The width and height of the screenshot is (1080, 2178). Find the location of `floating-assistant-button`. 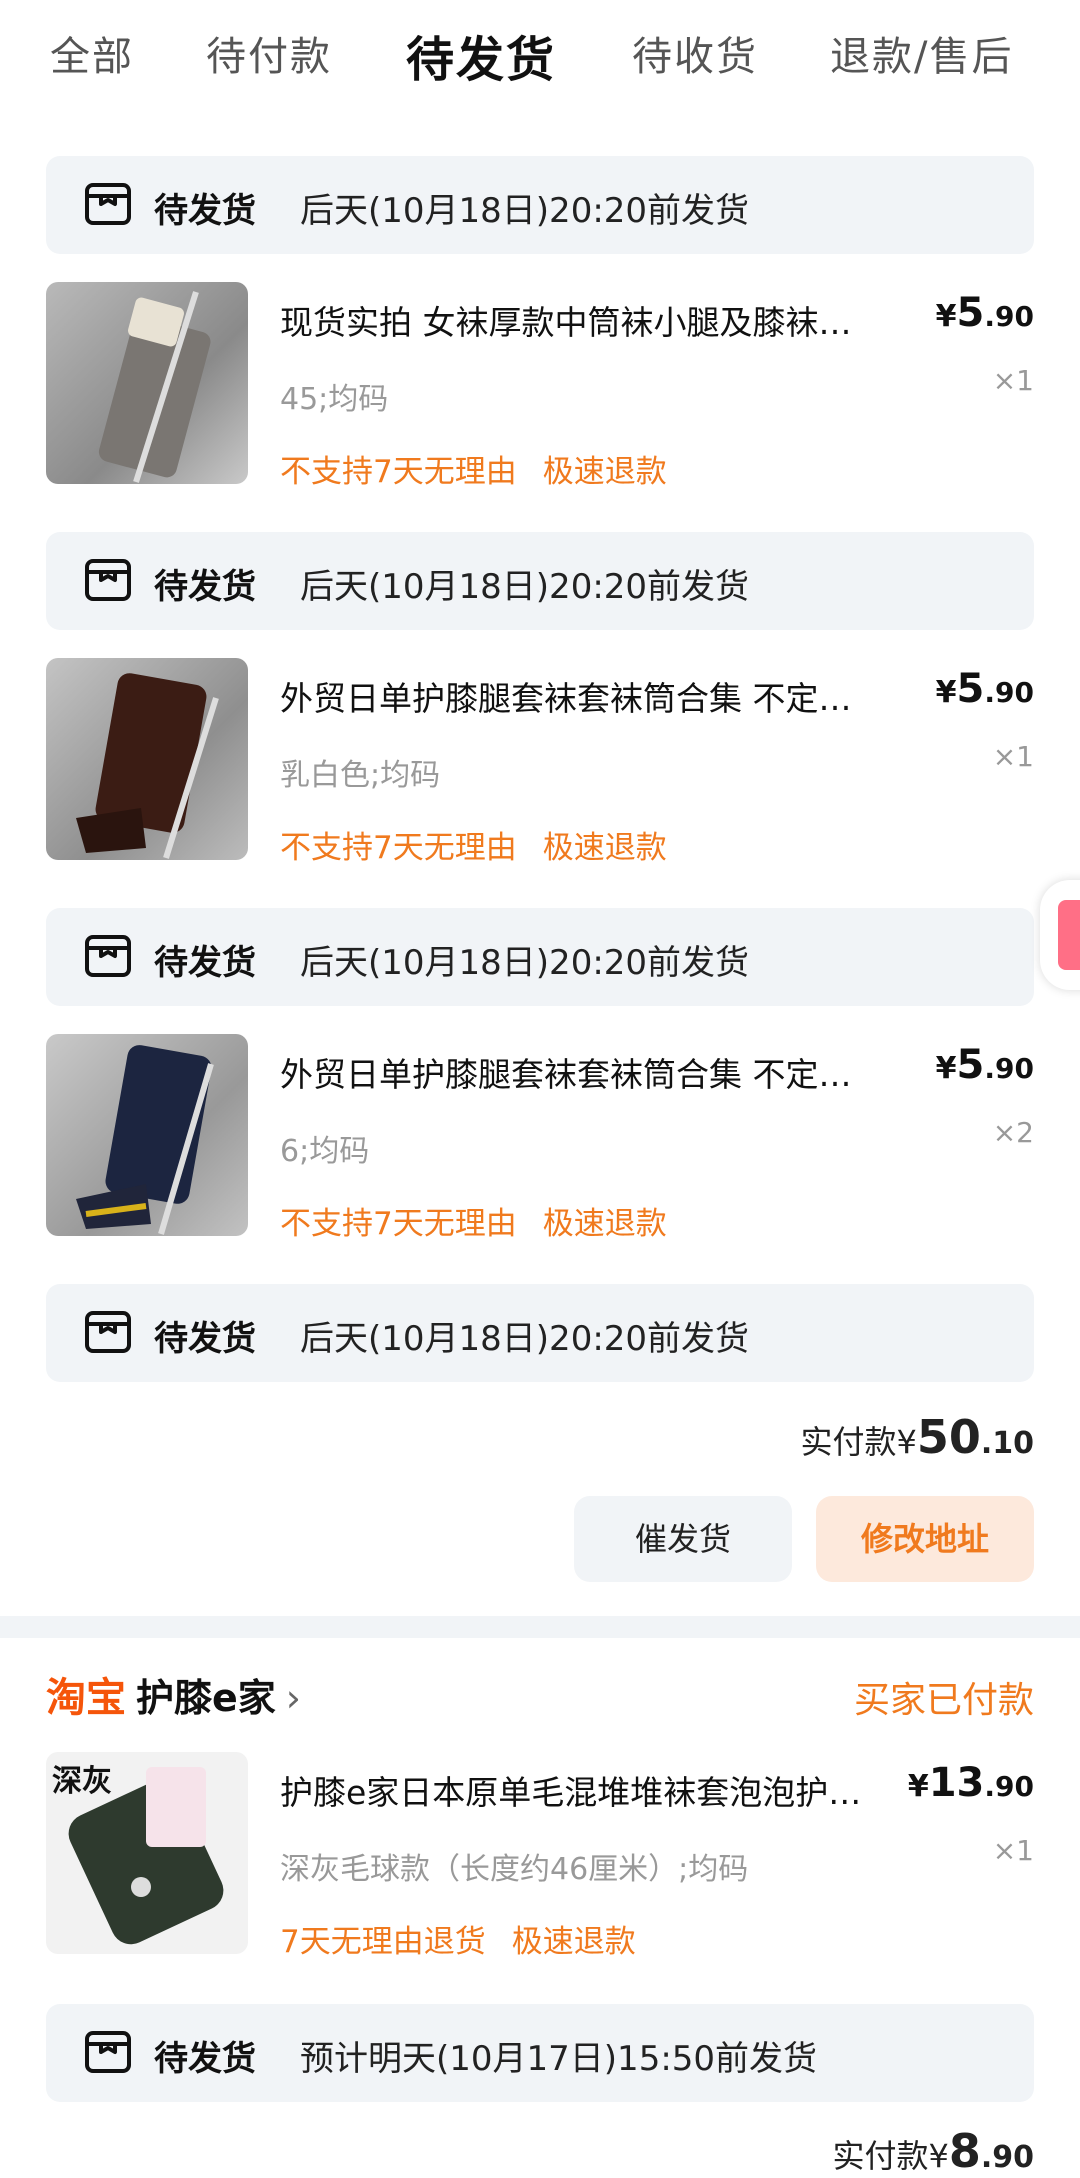

floating-assistant-button is located at coordinates (1060, 935).